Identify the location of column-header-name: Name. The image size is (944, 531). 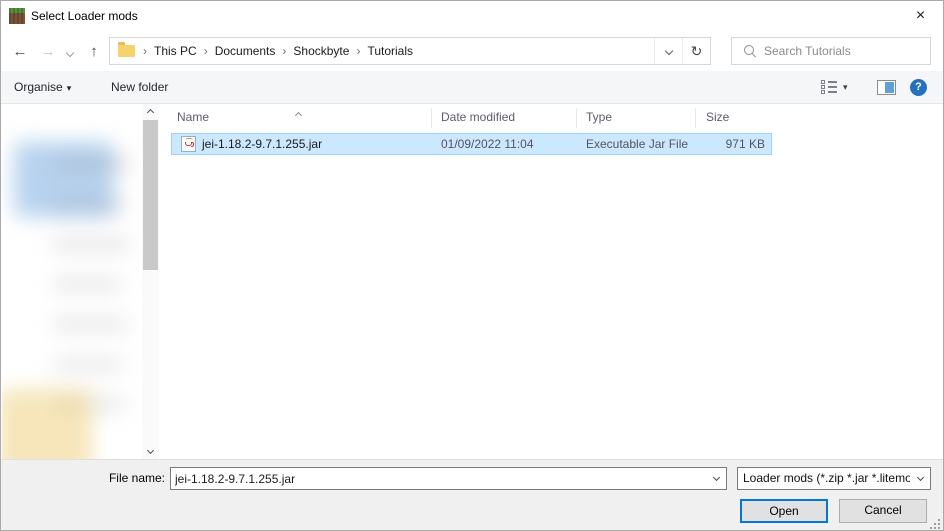
(193, 117).